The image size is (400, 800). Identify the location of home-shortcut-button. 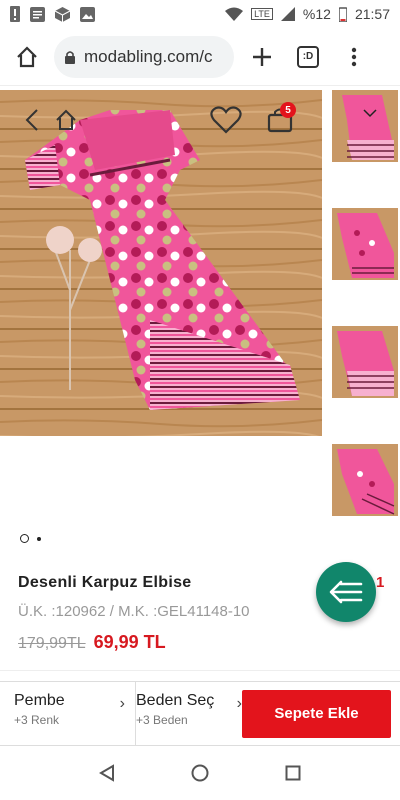
(66, 120).